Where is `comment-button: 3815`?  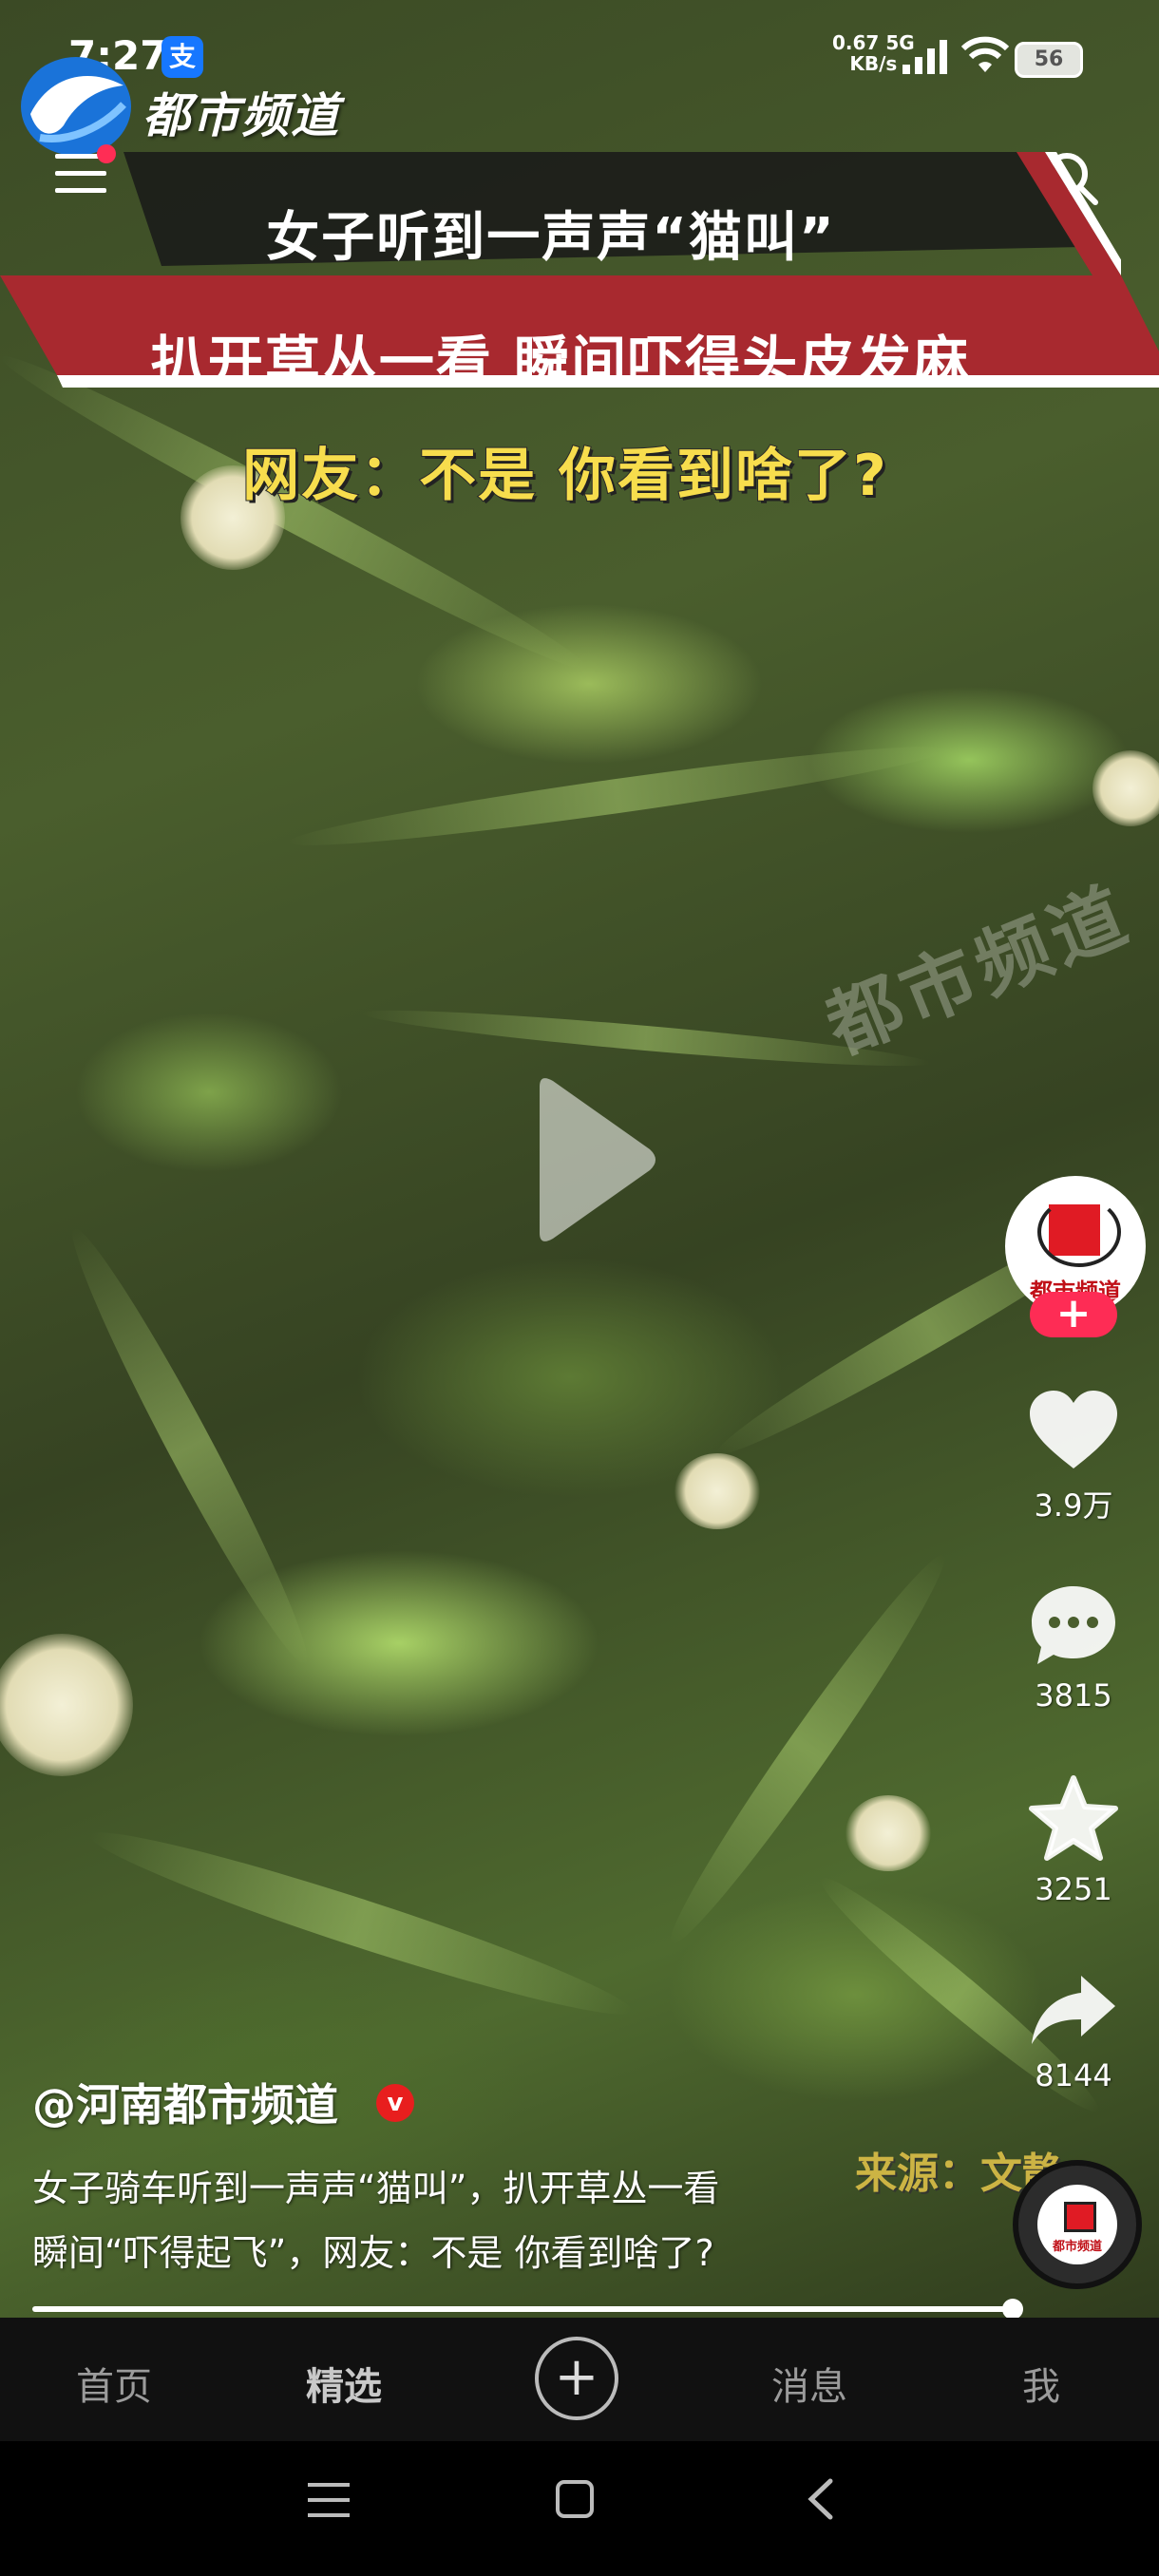
comment-button: 3815 is located at coordinates (1073, 1648).